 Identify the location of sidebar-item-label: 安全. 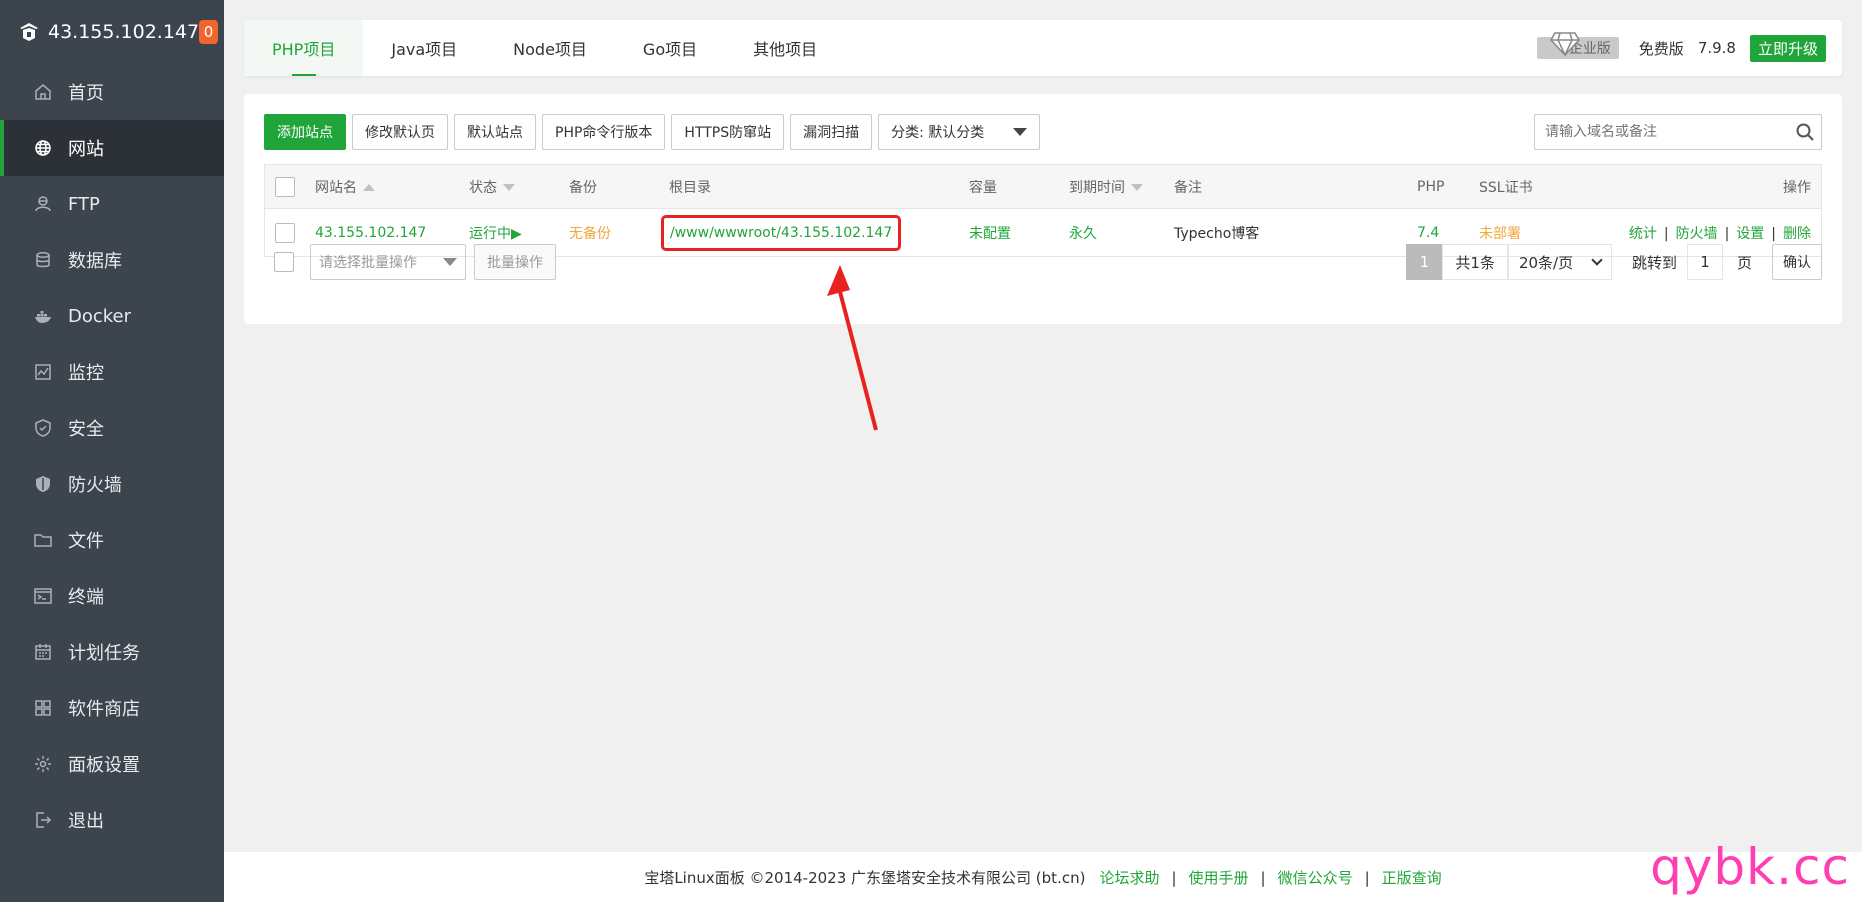
(86, 429).